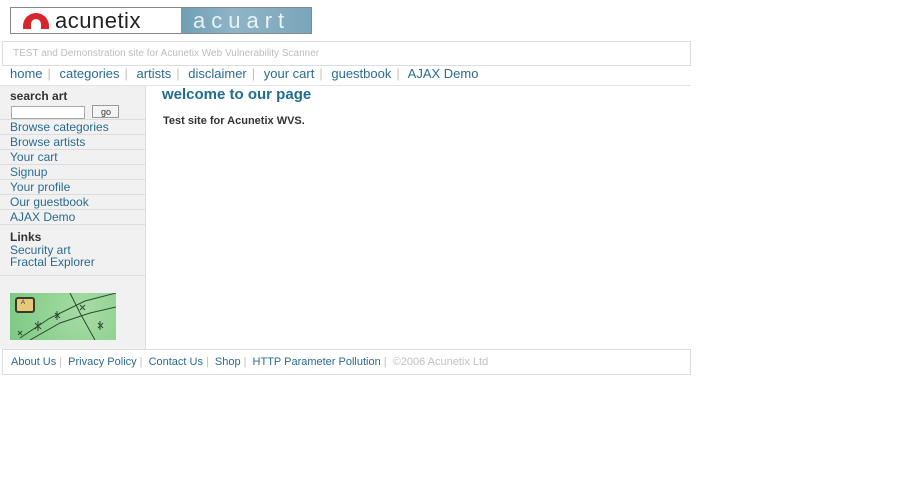 This screenshot has width=900, height=500. I want to click on sidebar-item-ajax-demo: AJAX Demo, so click(72, 217).